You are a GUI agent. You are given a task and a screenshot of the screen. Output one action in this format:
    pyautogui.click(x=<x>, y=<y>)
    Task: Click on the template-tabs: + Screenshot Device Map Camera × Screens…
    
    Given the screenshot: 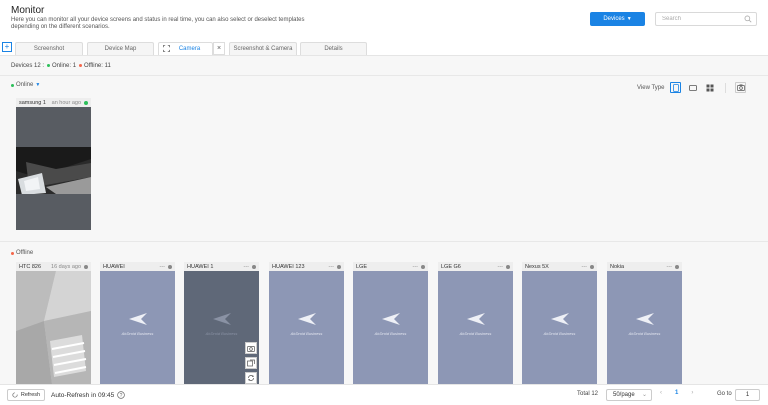 What is the action you would take?
    pyautogui.click(x=384, y=48)
    